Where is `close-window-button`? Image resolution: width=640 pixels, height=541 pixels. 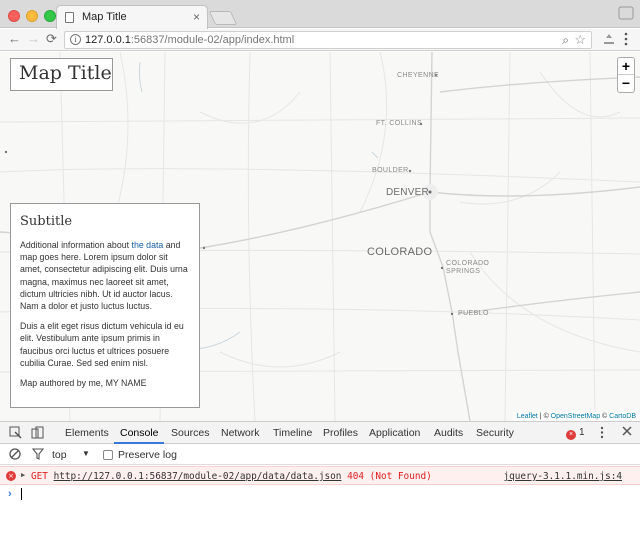 close-window-button is located at coordinates (14, 16).